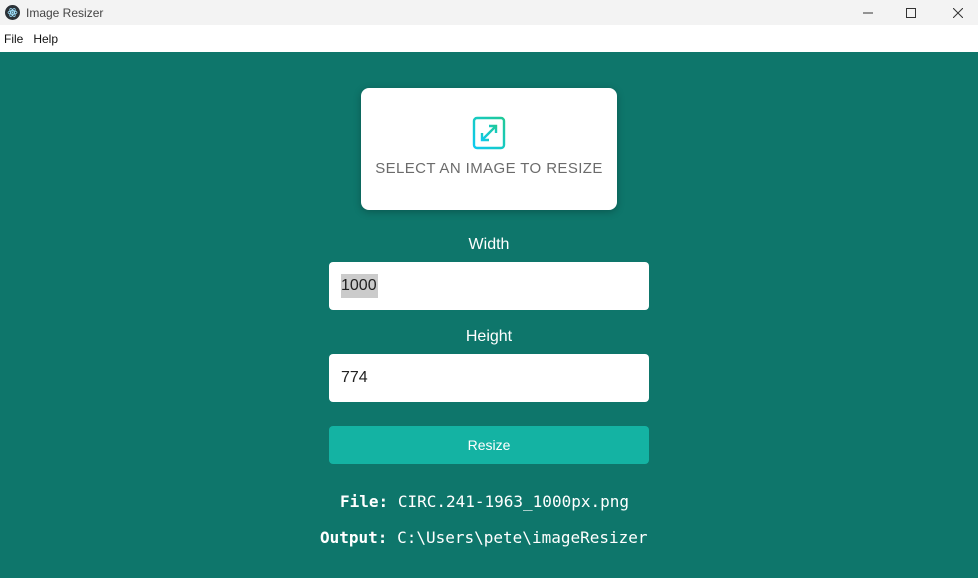  I want to click on minimize-icon, so click(868, 12).